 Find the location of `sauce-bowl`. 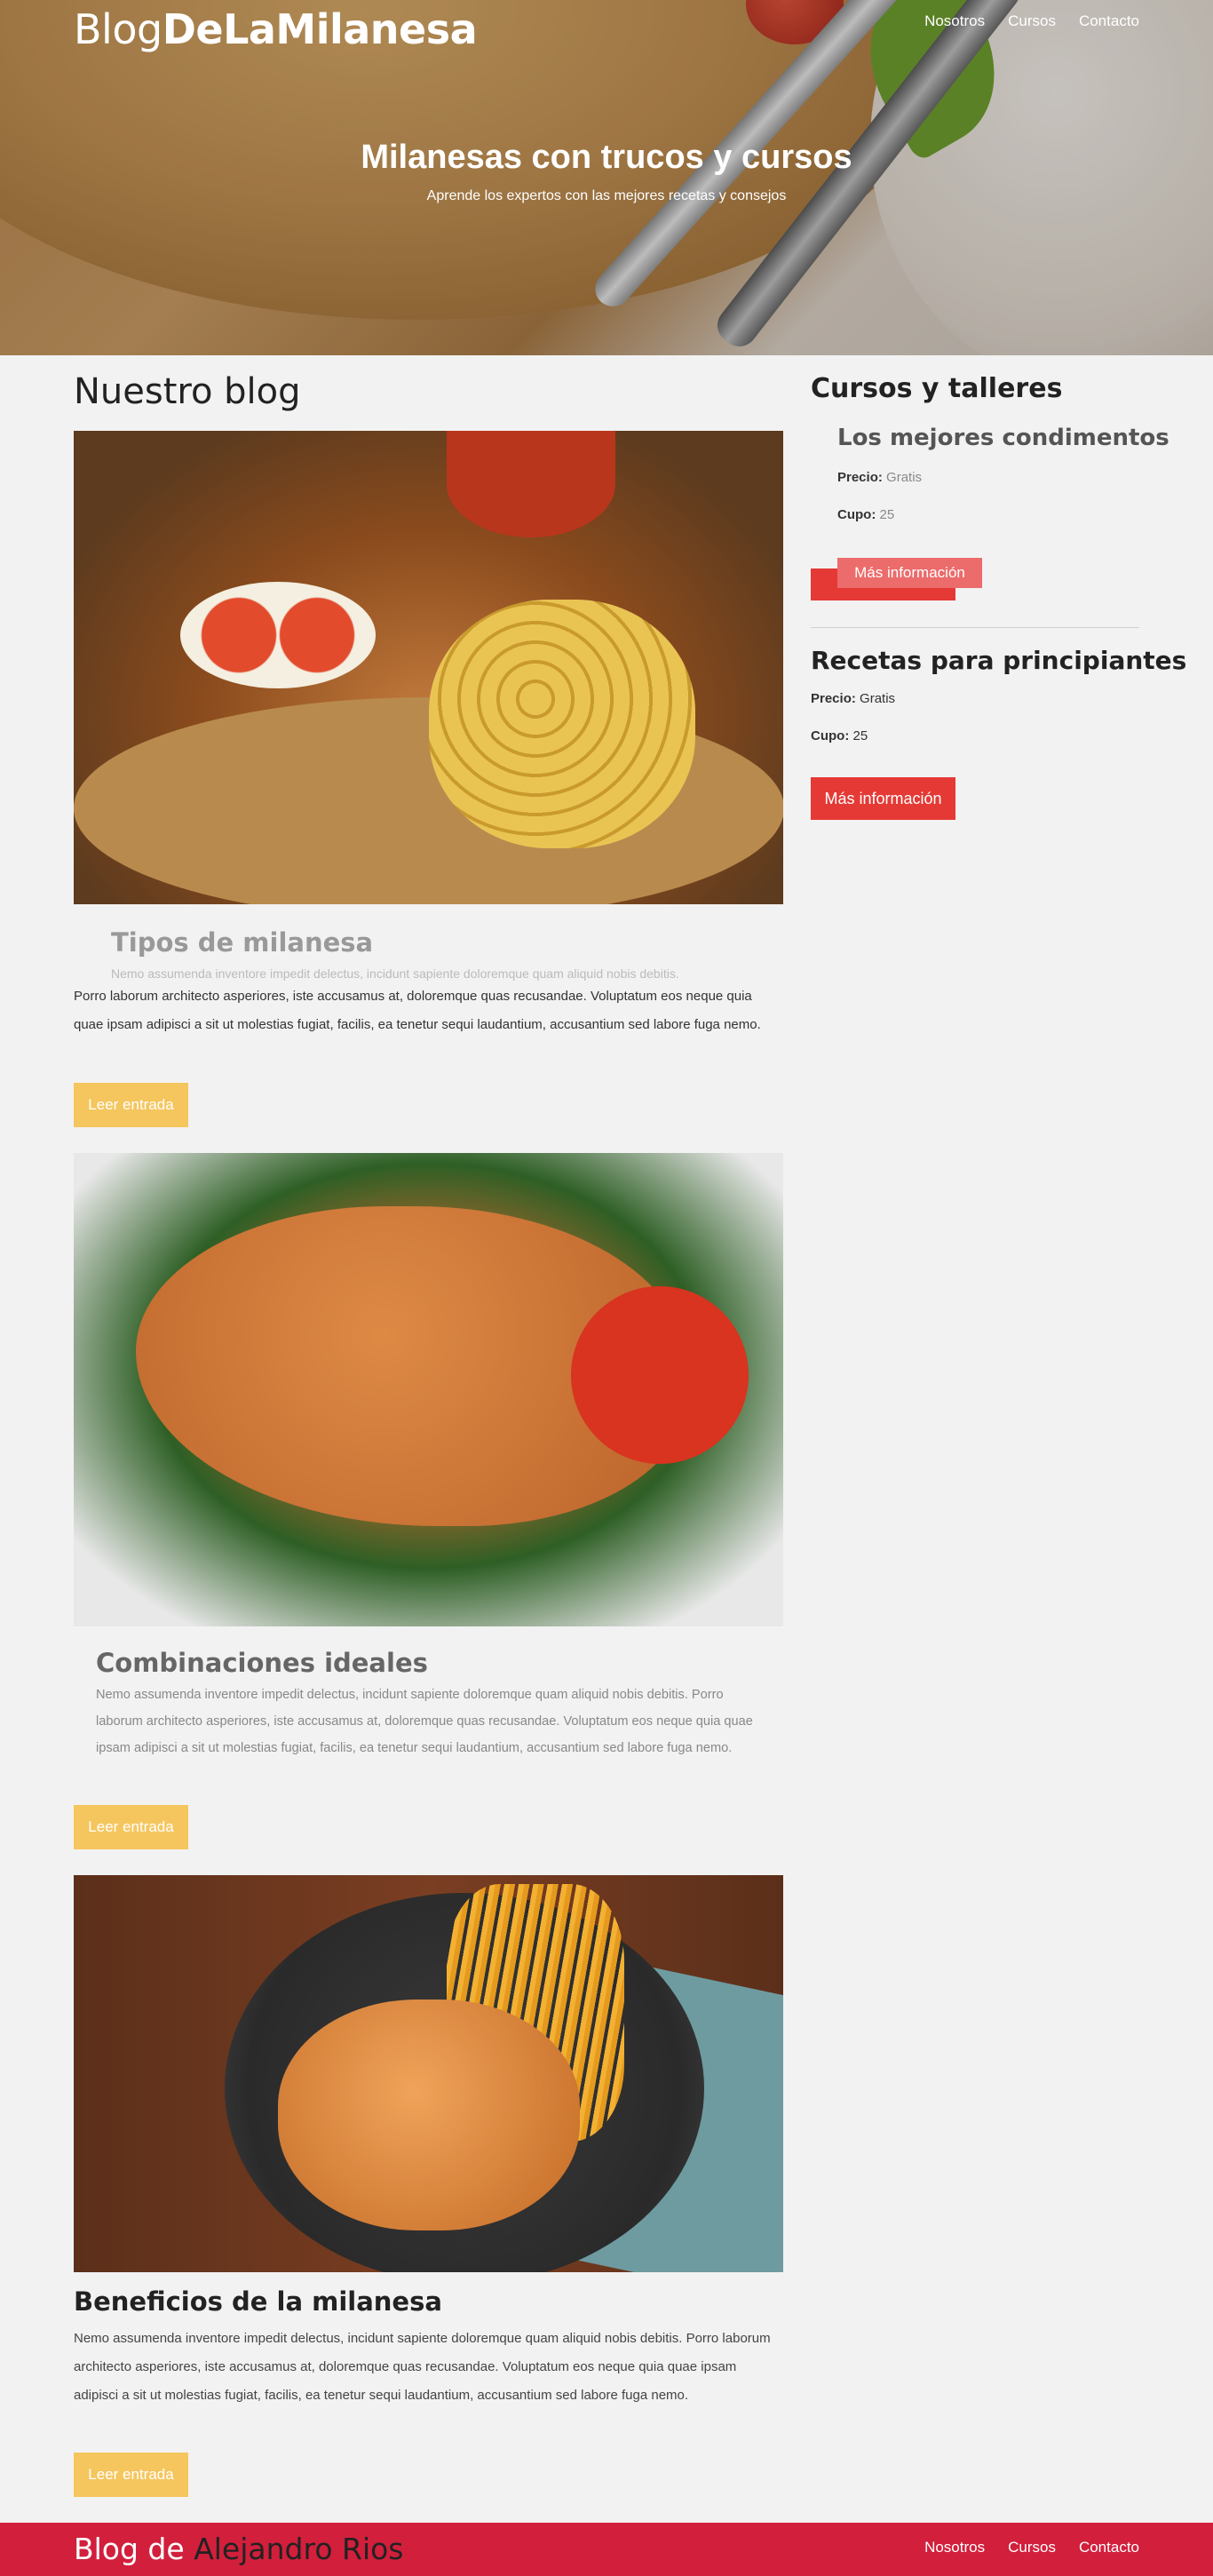

sauce-bowl is located at coordinates (531, 484).